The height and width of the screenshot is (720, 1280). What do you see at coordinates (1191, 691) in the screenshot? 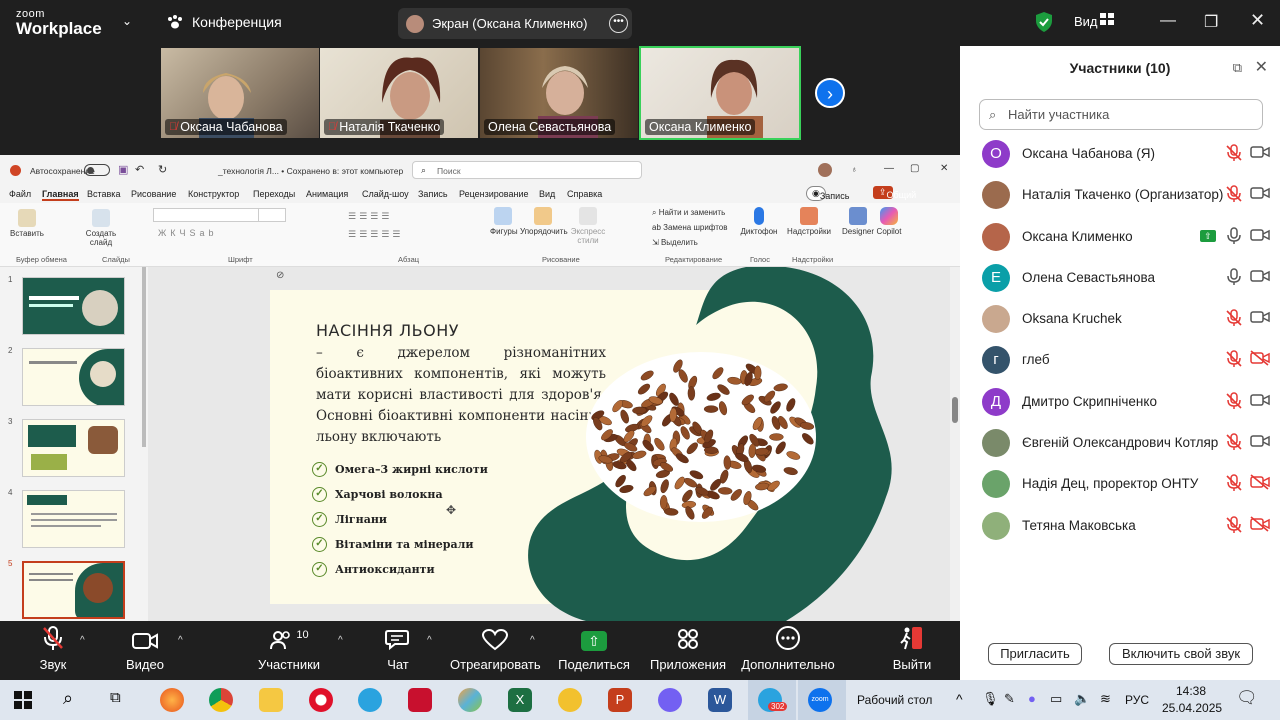
I see `clock-time: 14:38` at bounding box center [1191, 691].